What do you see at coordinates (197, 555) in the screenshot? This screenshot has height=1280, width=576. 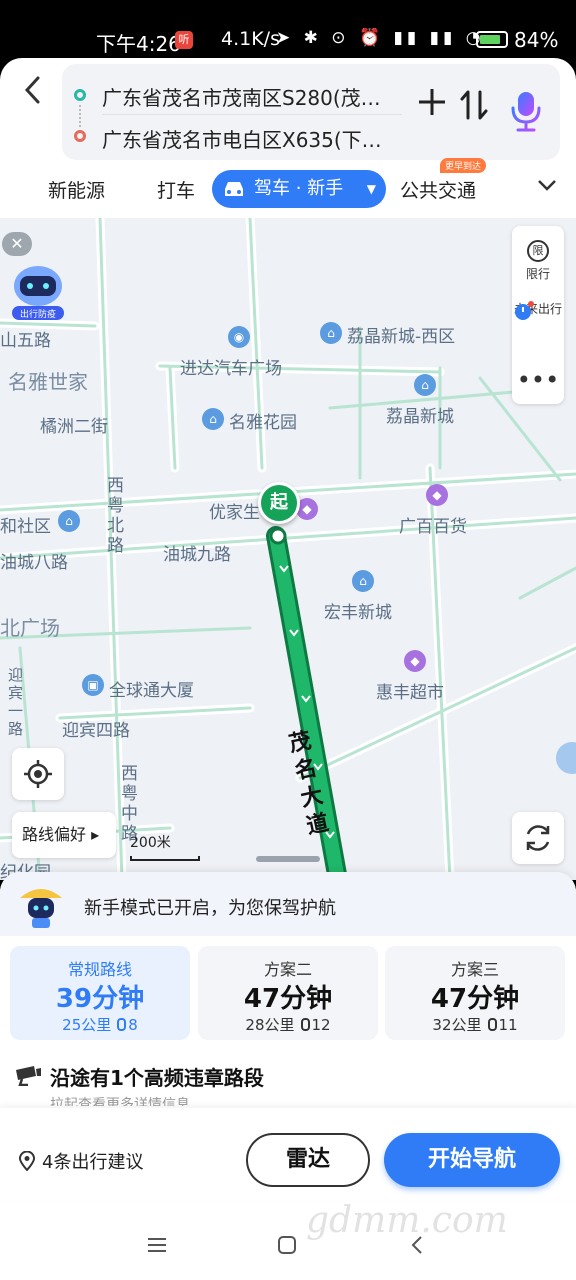 I see `map-label: 油城九路` at bounding box center [197, 555].